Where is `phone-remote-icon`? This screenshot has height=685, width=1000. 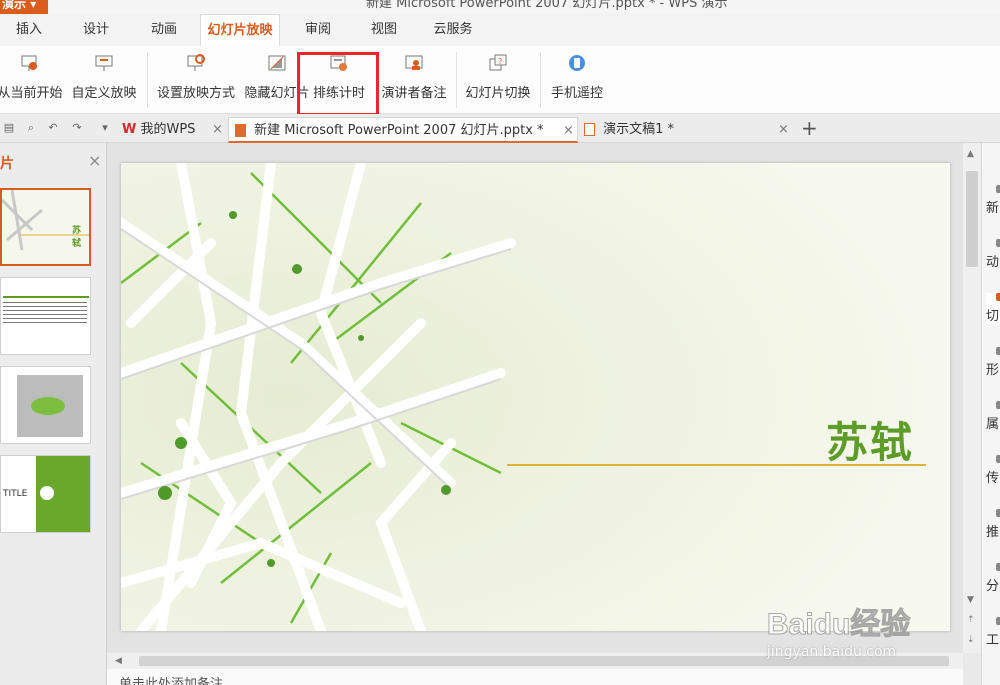 phone-remote-icon is located at coordinates (577, 63).